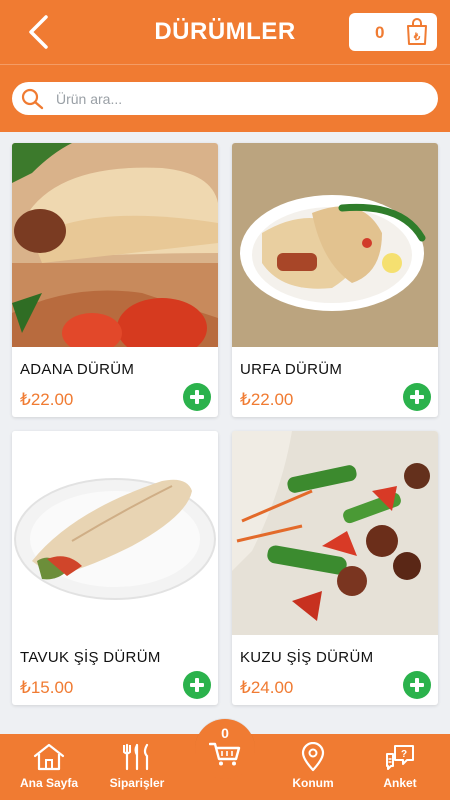 The image size is (450, 800). What do you see at coordinates (32, 99) in the screenshot?
I see `search-icon` at bounding box center [32, 99].